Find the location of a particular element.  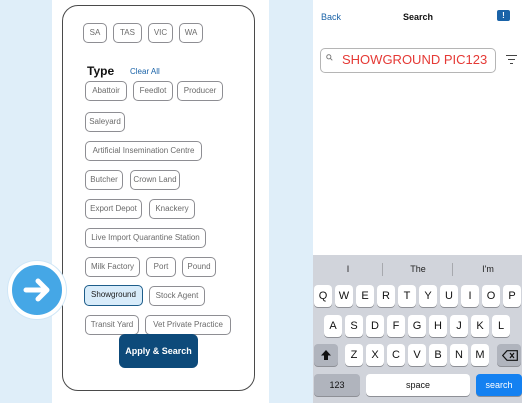

arrow-right-icon is located at coordinates (37, 290).